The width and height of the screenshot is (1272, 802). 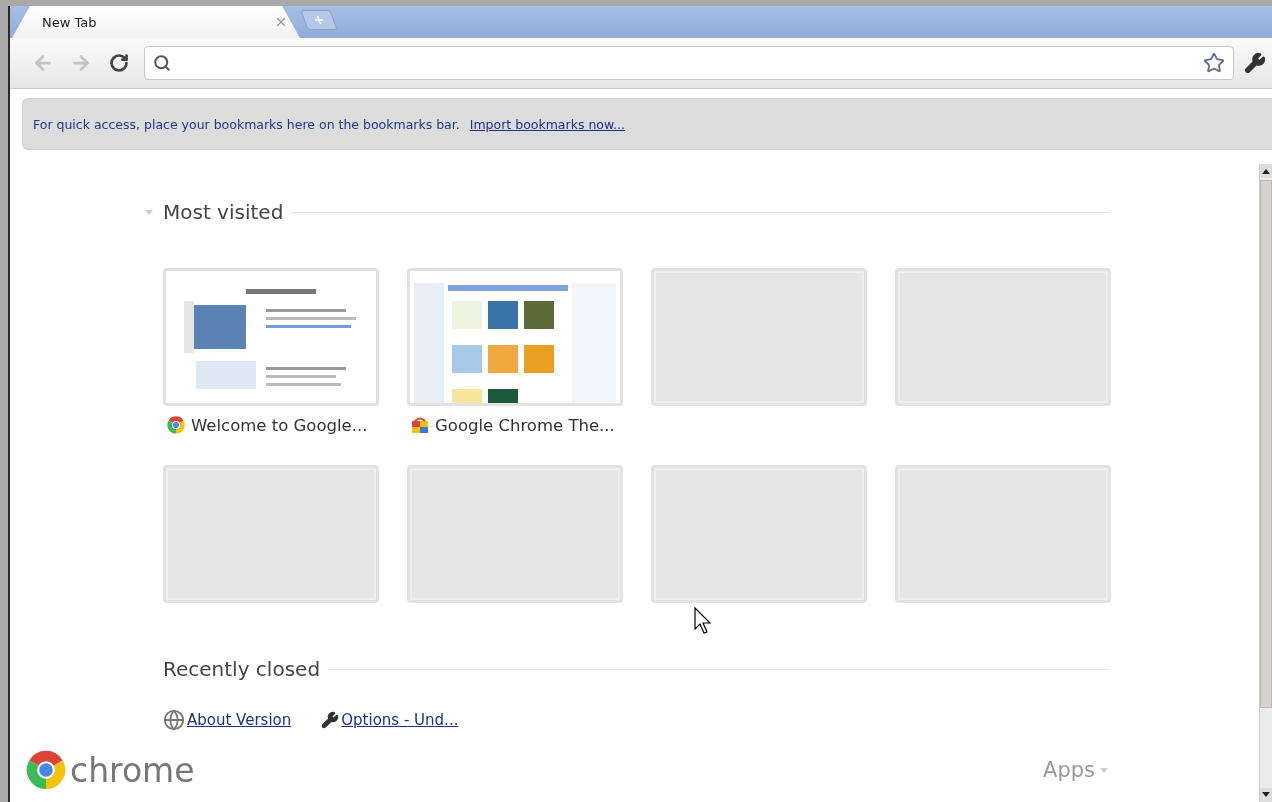 I want to click on cursor-icon, so click(x=703, y=621).